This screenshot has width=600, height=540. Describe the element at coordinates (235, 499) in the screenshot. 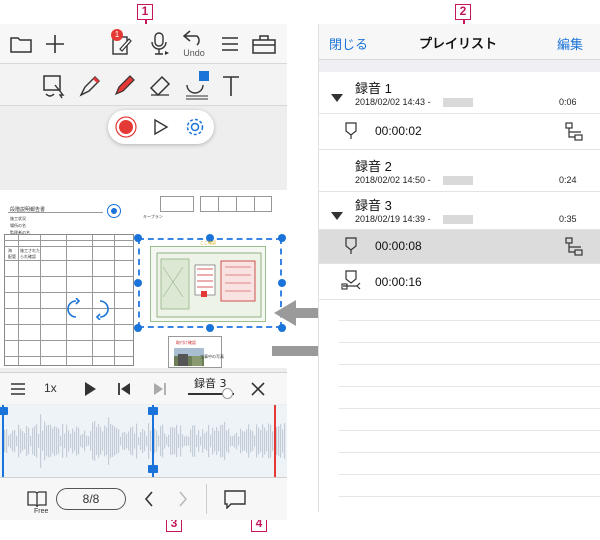

I see `comment-icon` at that location.